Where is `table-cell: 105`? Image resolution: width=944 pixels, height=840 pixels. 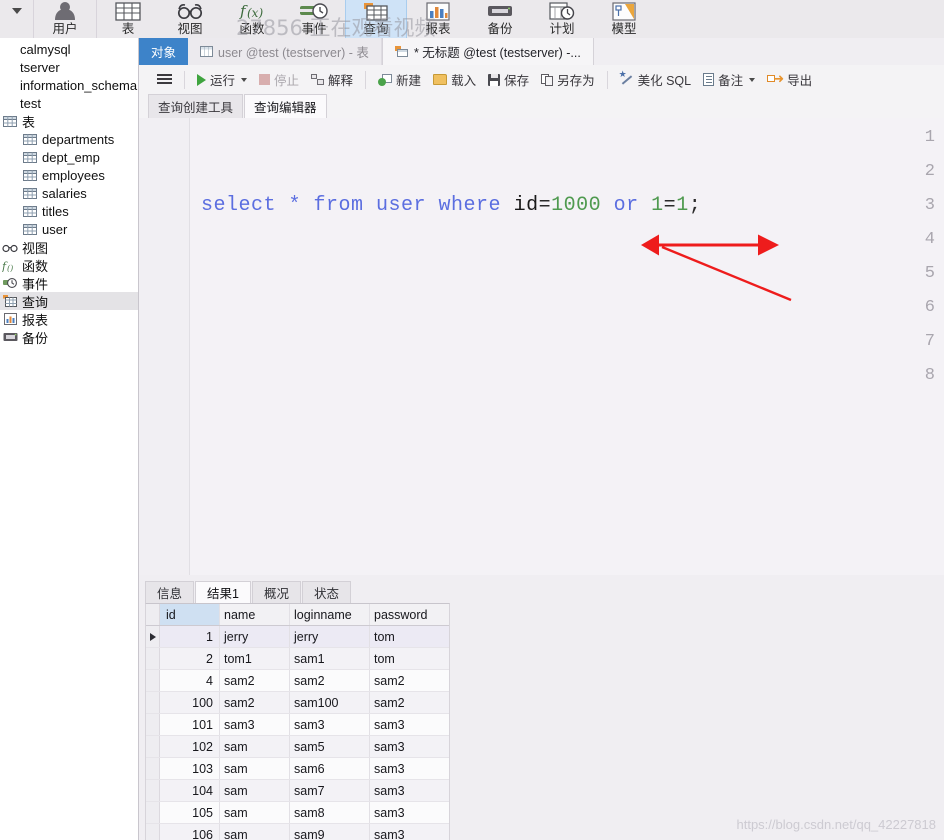 table-cell: 105 is located at coordinates (190, 812).